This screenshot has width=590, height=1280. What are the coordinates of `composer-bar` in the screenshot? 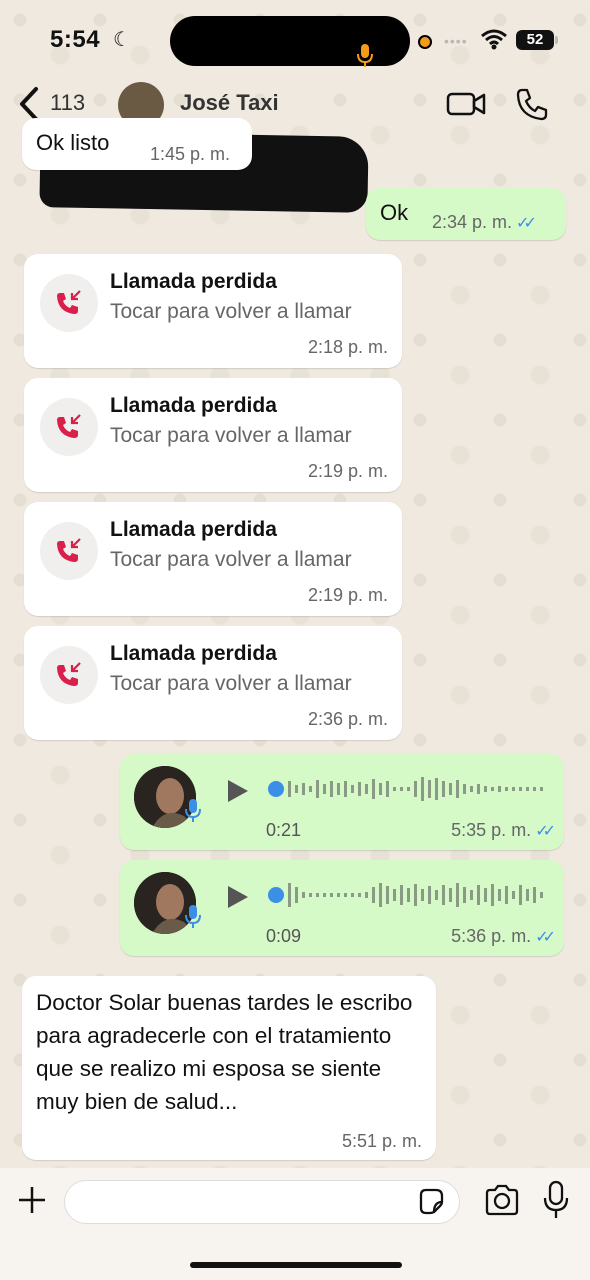 It's located at (295, 1224).